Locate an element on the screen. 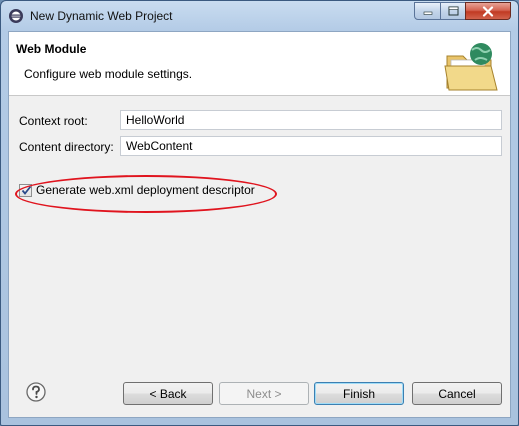 Image resolution: width=519 pixels, height=426 pixels. cancel-button: Cancel is located at coordinates (457, 393).